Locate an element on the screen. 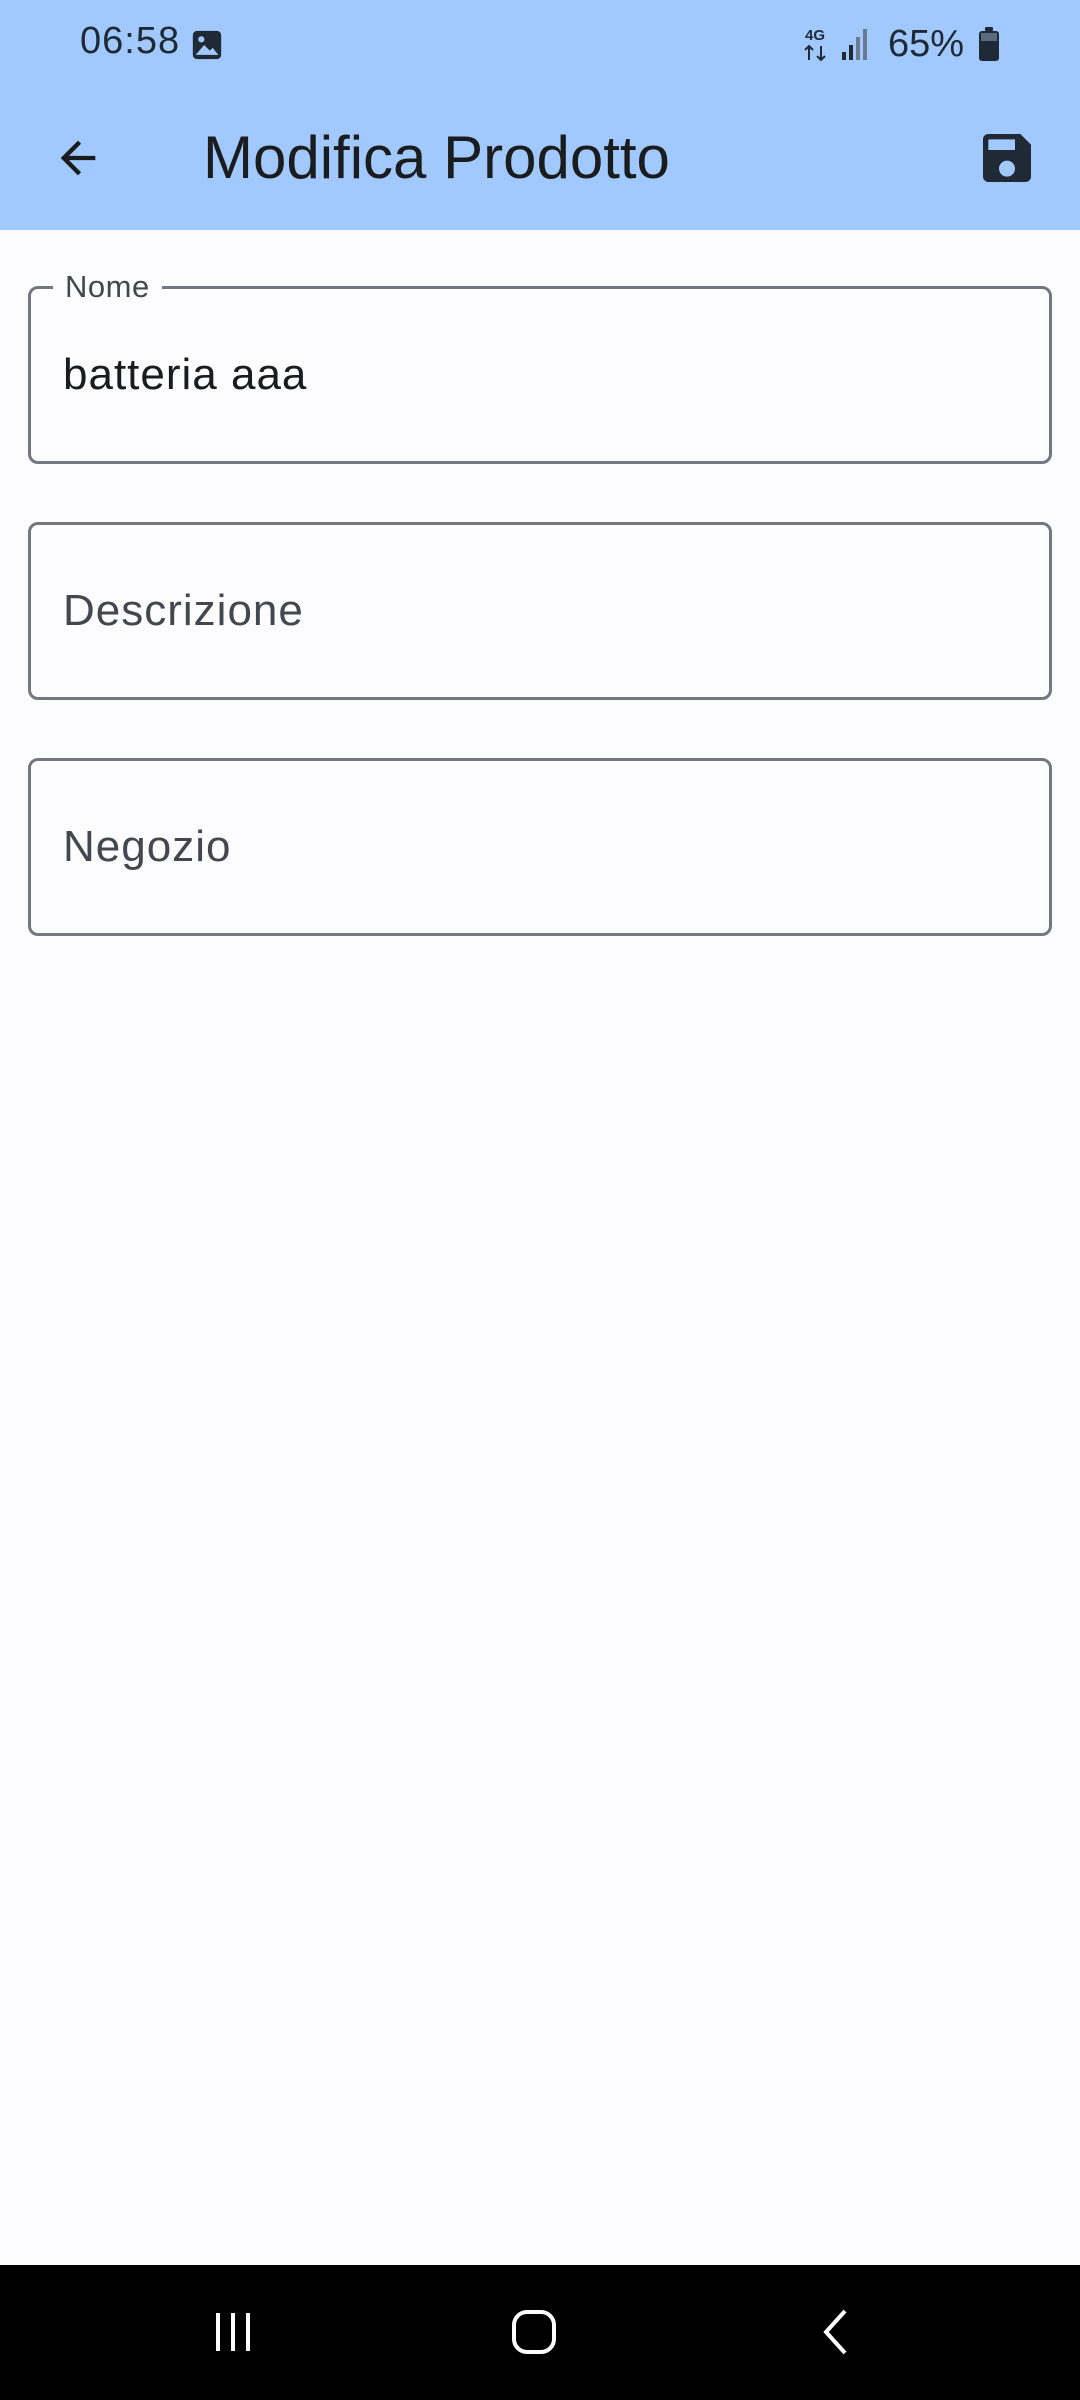 This screenshot has width=1080, height=2400. top-app-area: 06:58 4G 65% Modifica Prodotto is located at coordinates (540, 115).